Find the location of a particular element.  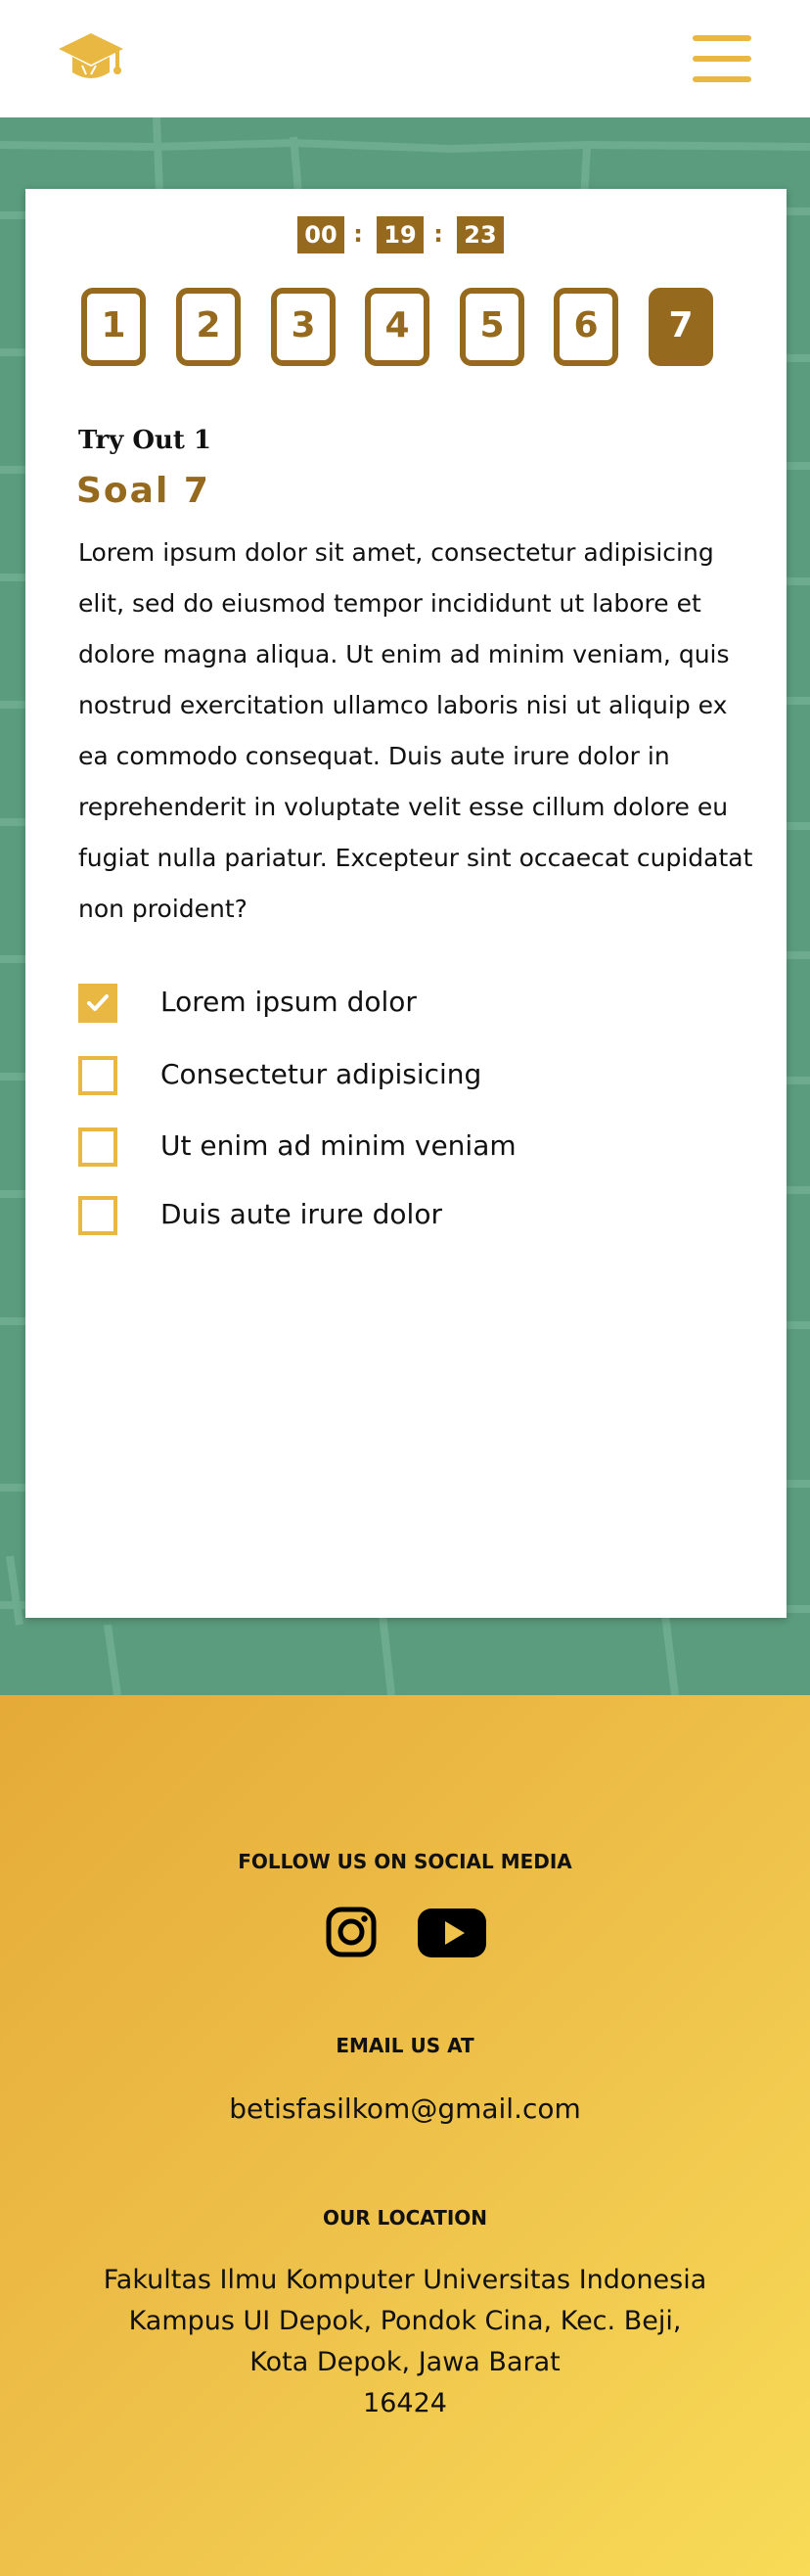

checkmark-icon is located at coordinates (98, 1003).